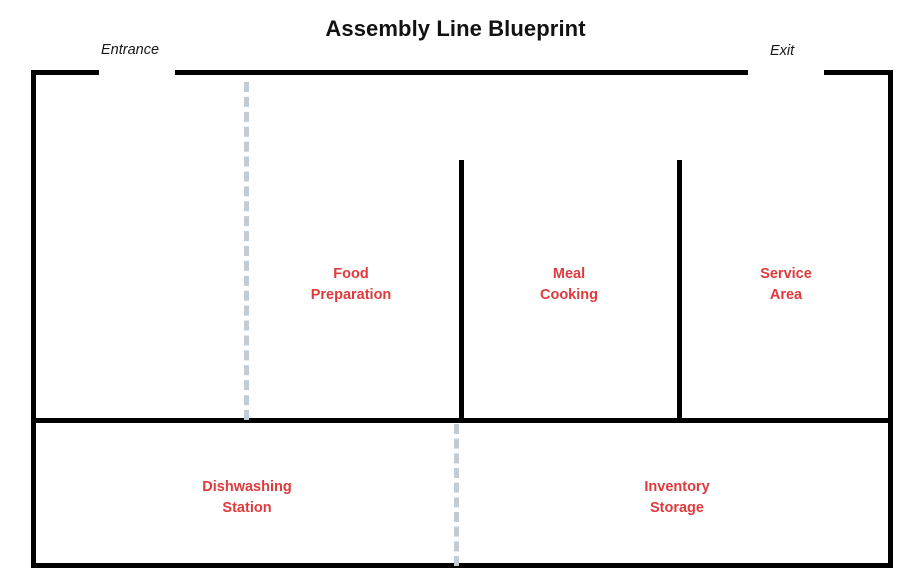 This screenshot has width=911, height=586. What do you see at coordinates (858, 72) in the screenshot?
I see `wall-top-right-stub` at bounding box center [858, 72].